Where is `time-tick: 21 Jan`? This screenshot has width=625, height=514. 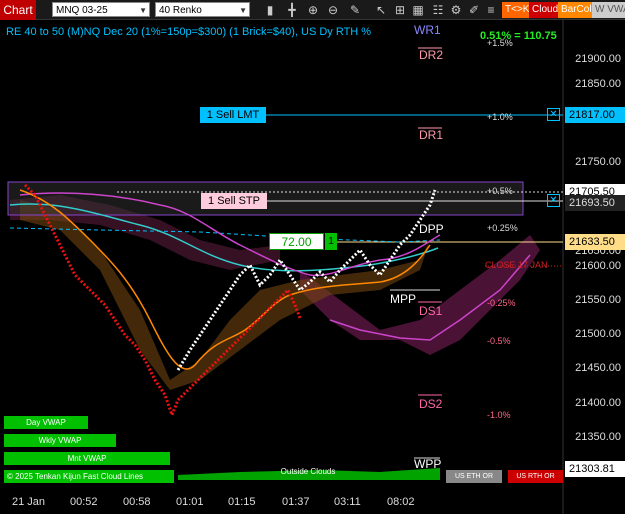 time-tick: 21 Jan is located at coordinates (29, 502).